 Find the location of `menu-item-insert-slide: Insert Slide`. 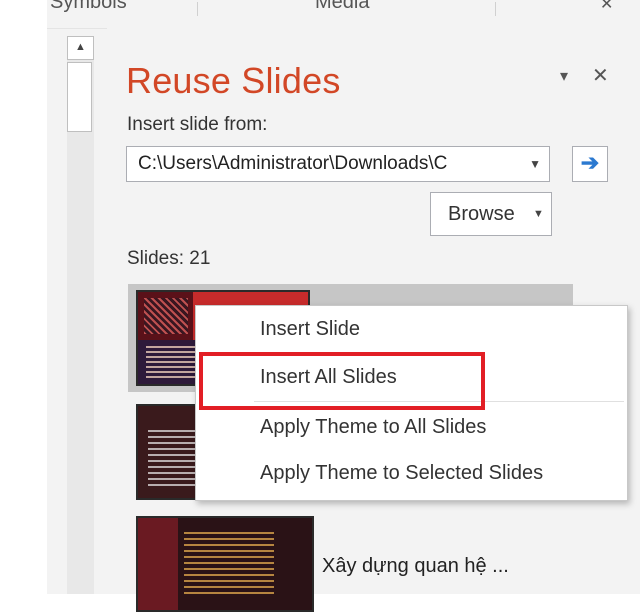

menu-item-insert-slide: Insert Slide is located at coordinates (310, 329).